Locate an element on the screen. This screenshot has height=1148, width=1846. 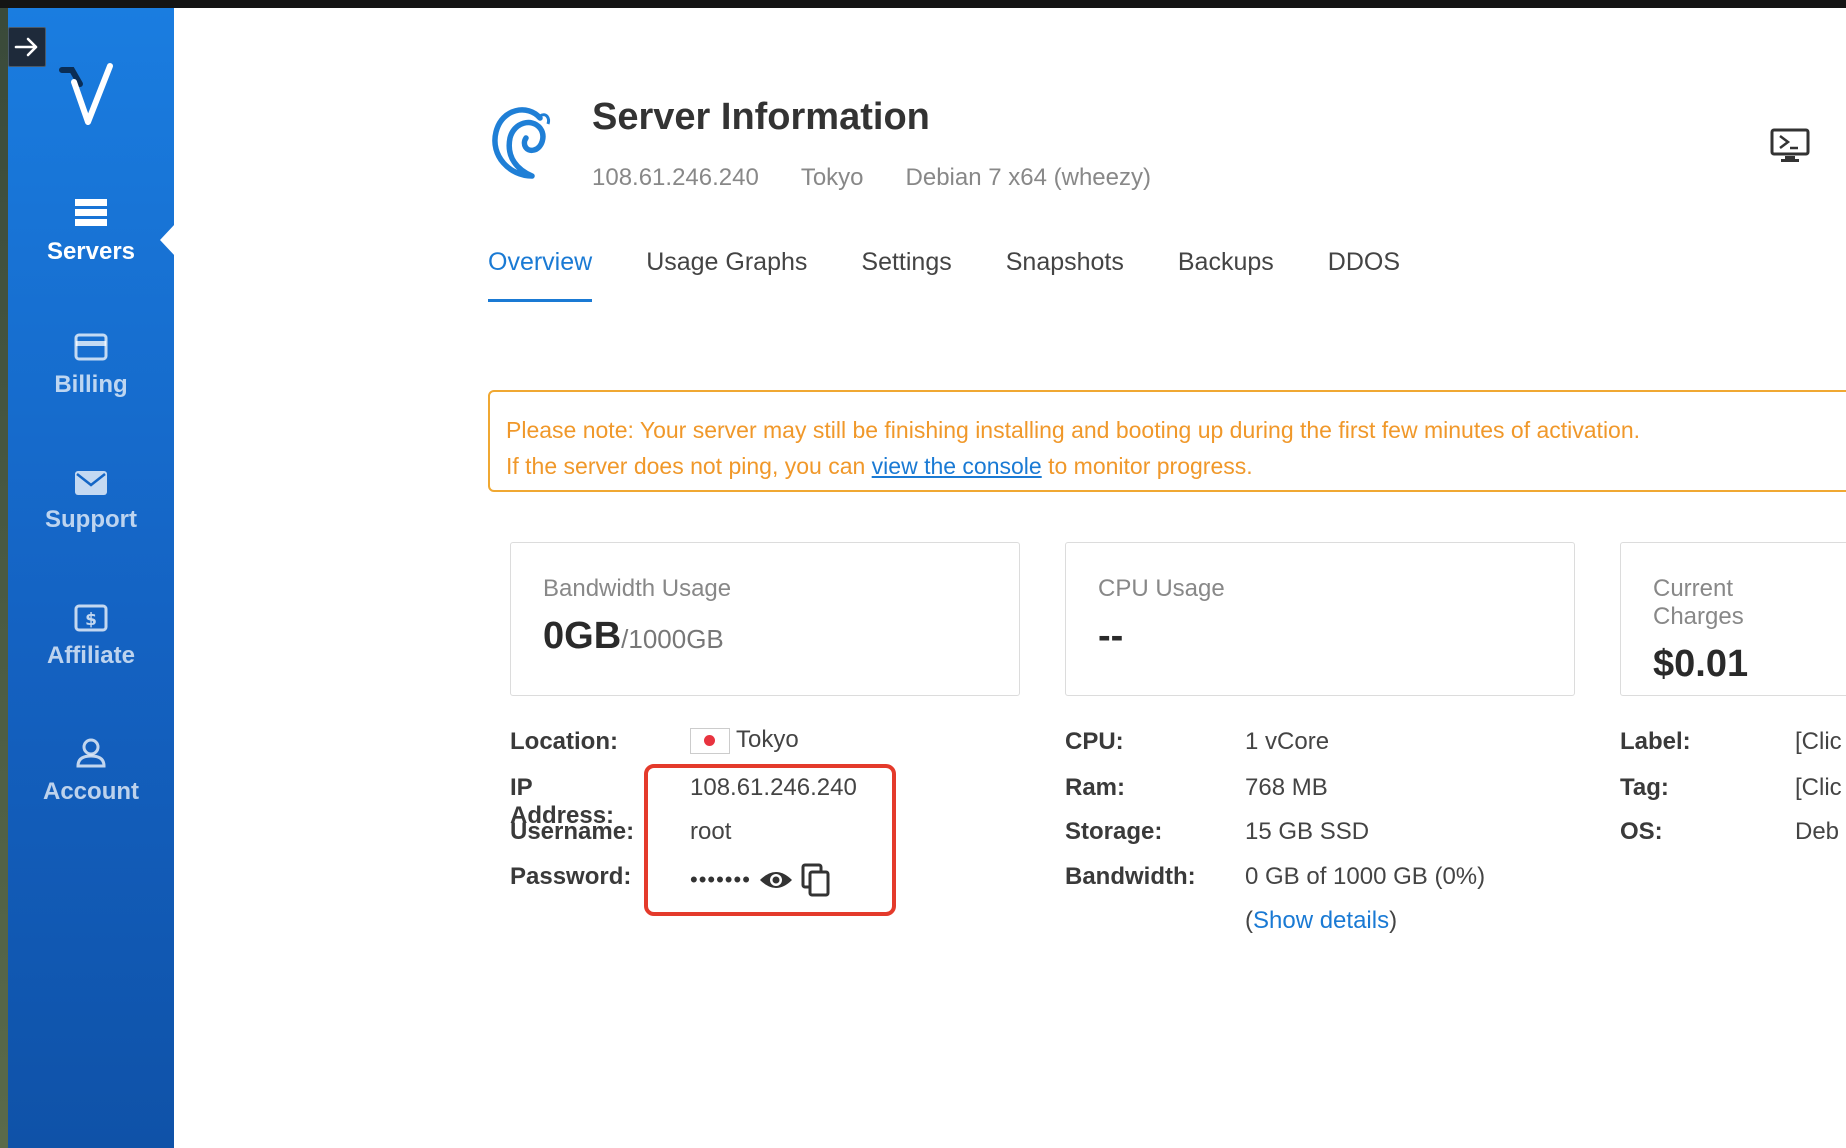
affiliate-icon: $ is located at coordinates (91, 618).